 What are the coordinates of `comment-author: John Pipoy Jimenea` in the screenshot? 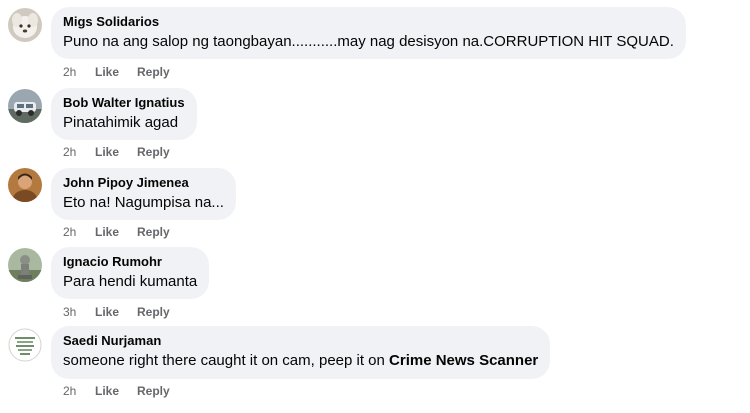 It's located at (143, 183).